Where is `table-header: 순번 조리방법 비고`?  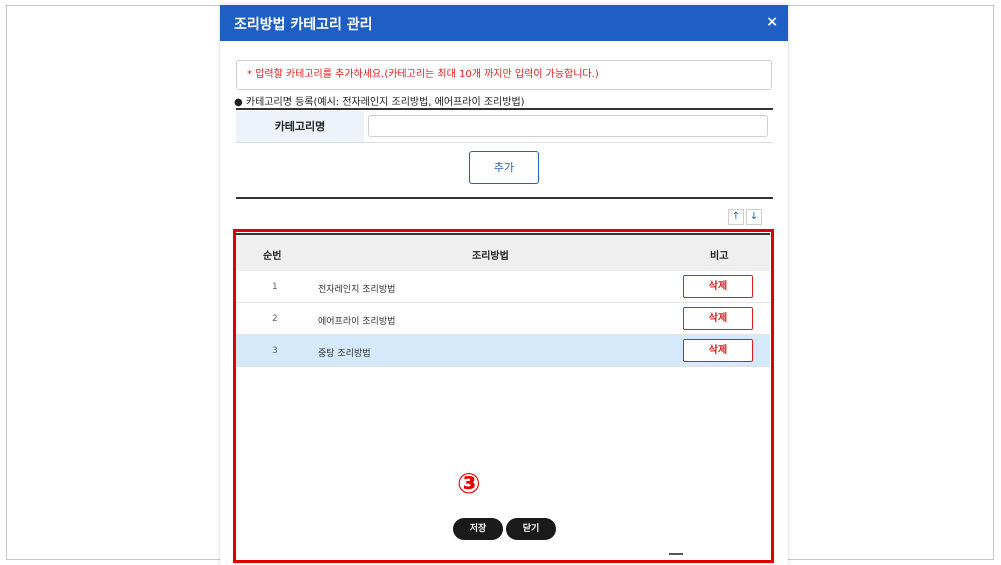 table-header: 순번 조리방법 비고 is located at coordinates (503, 252).